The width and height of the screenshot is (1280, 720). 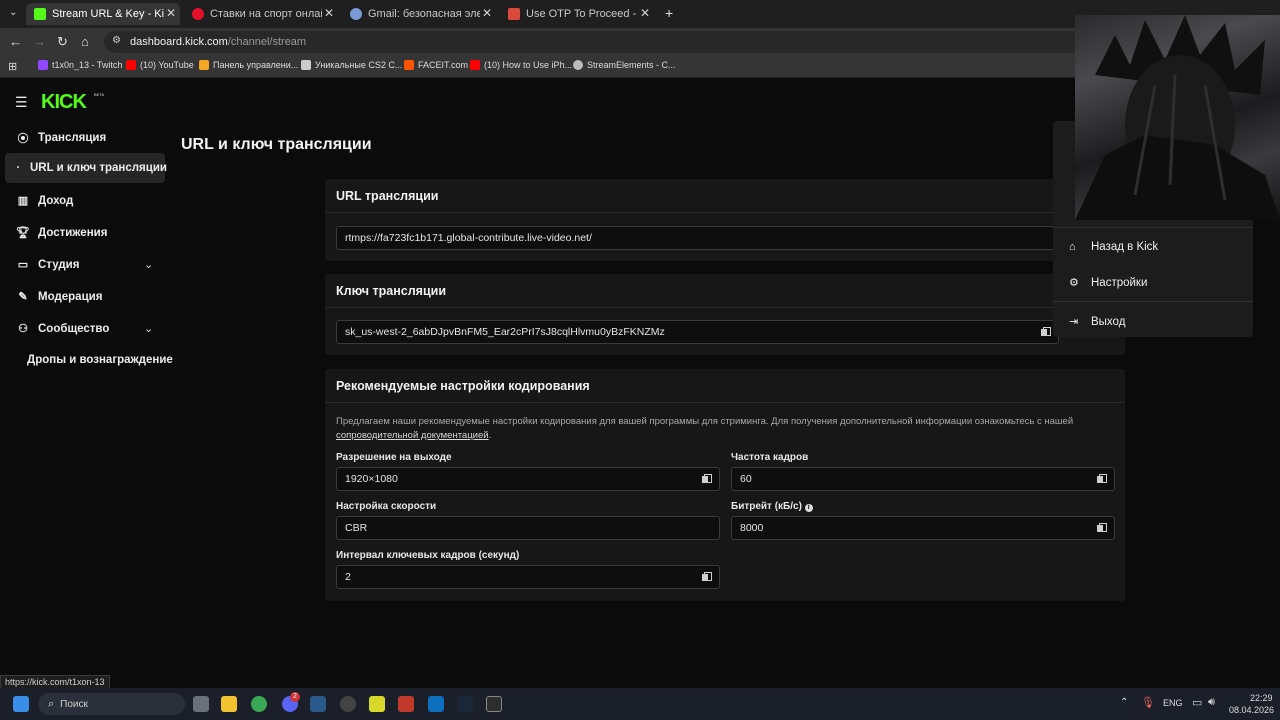 I want to click on logout-item: ⇥ Выход, so click(x=1097, y=322).